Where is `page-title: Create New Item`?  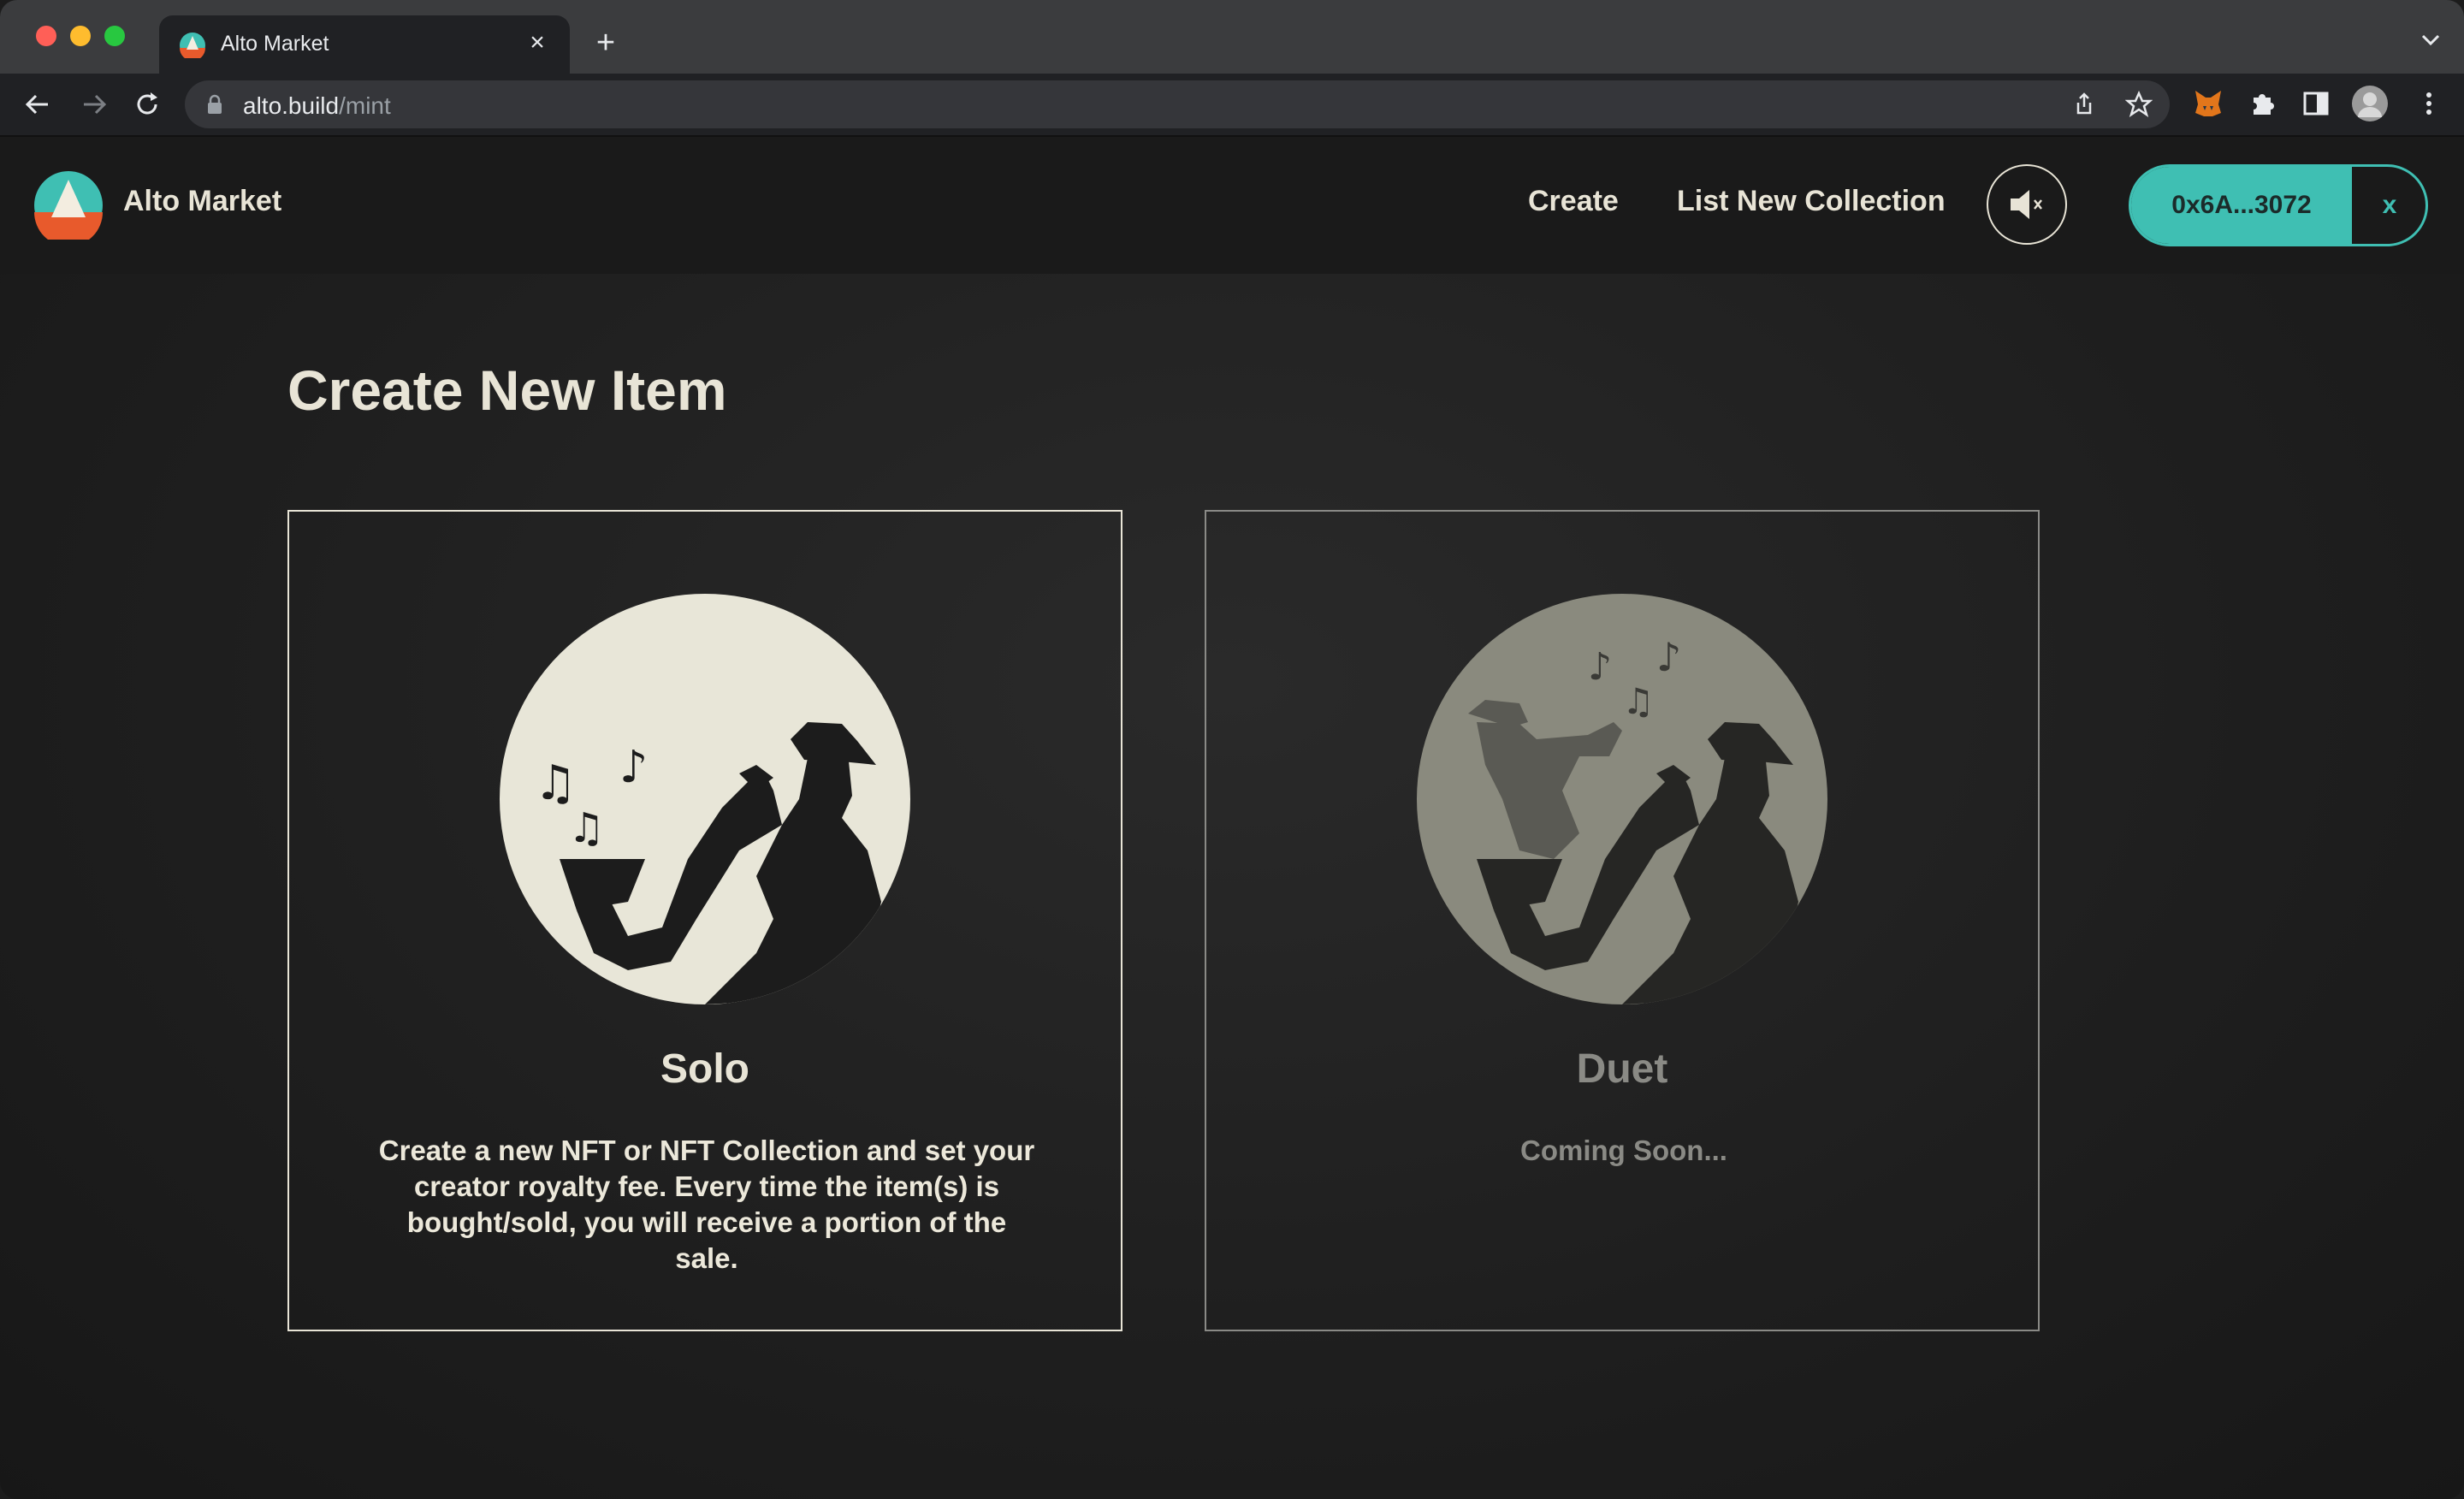 page-title: Create New Item is located at coordinates (507, 390).